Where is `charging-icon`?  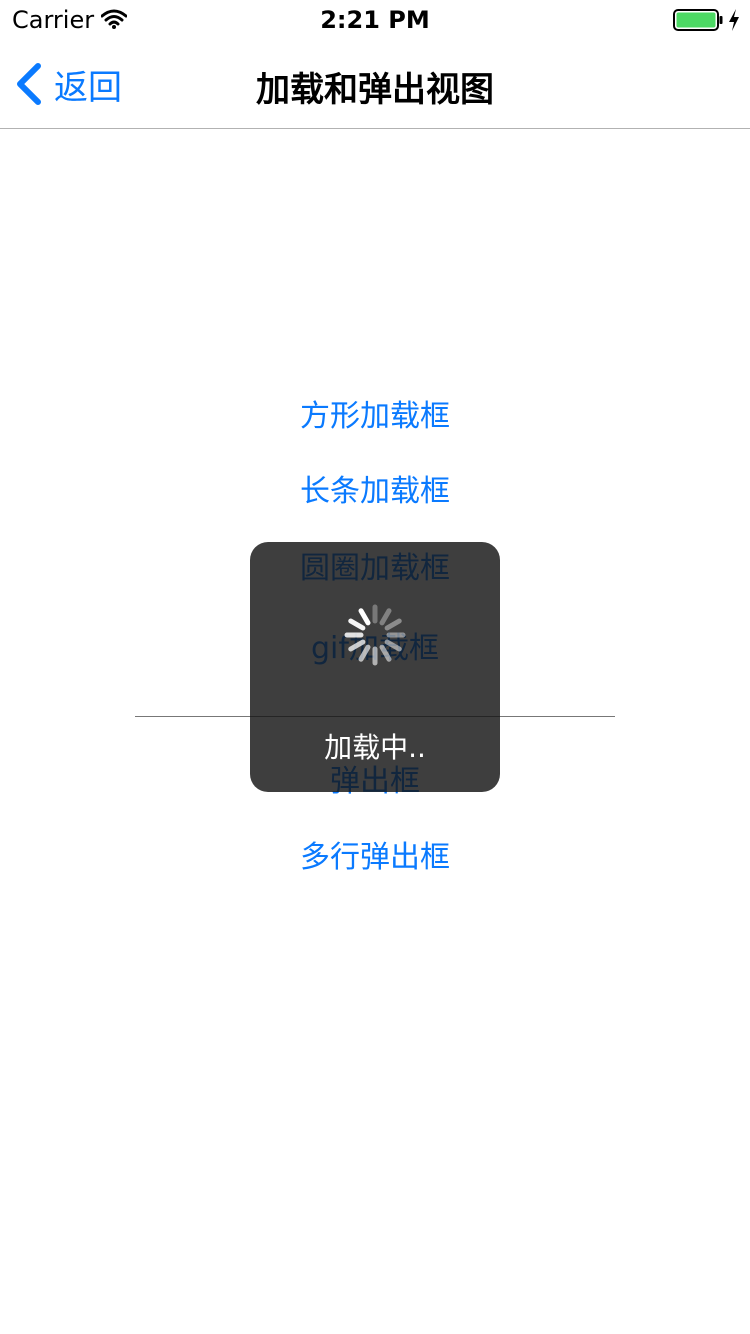
charging-icon is located at coordinates (734, 20).